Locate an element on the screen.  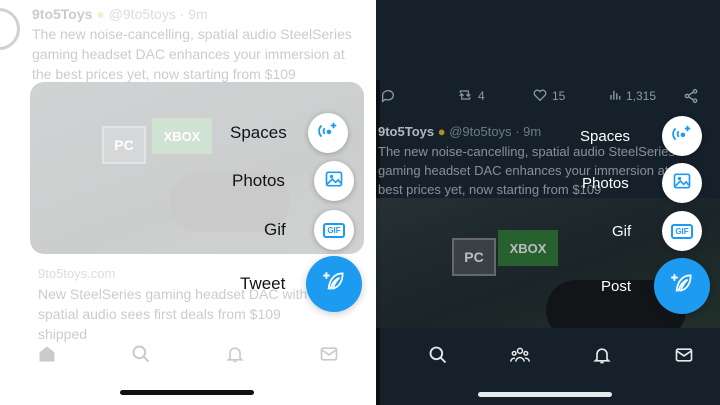
home-icon is located at coordinates (47, 354).